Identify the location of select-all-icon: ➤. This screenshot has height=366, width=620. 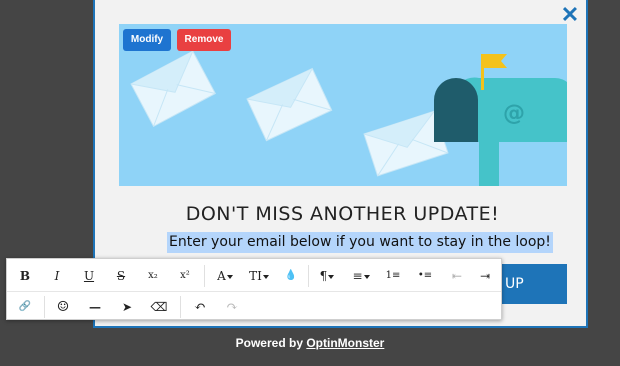
(127, 307).